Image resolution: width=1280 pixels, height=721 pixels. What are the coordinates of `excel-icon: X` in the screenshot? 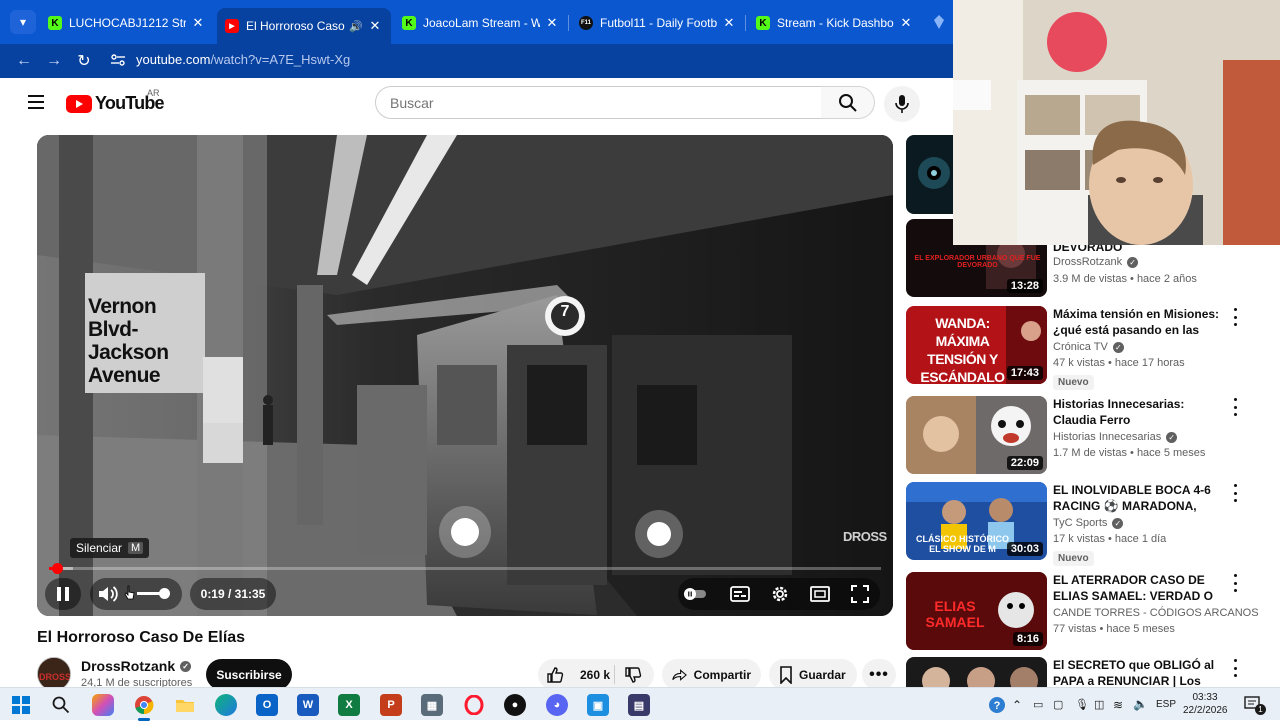 It's located at (349, 705).